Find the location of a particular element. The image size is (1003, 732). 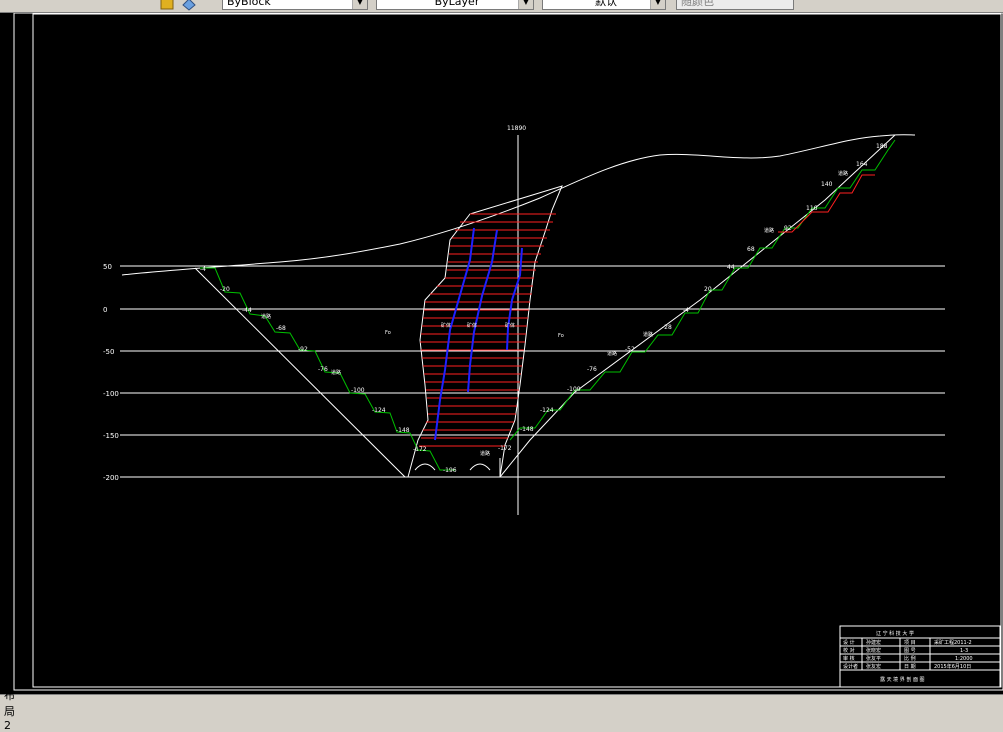

bench-label: 116 is located at coordinates (812, 208).